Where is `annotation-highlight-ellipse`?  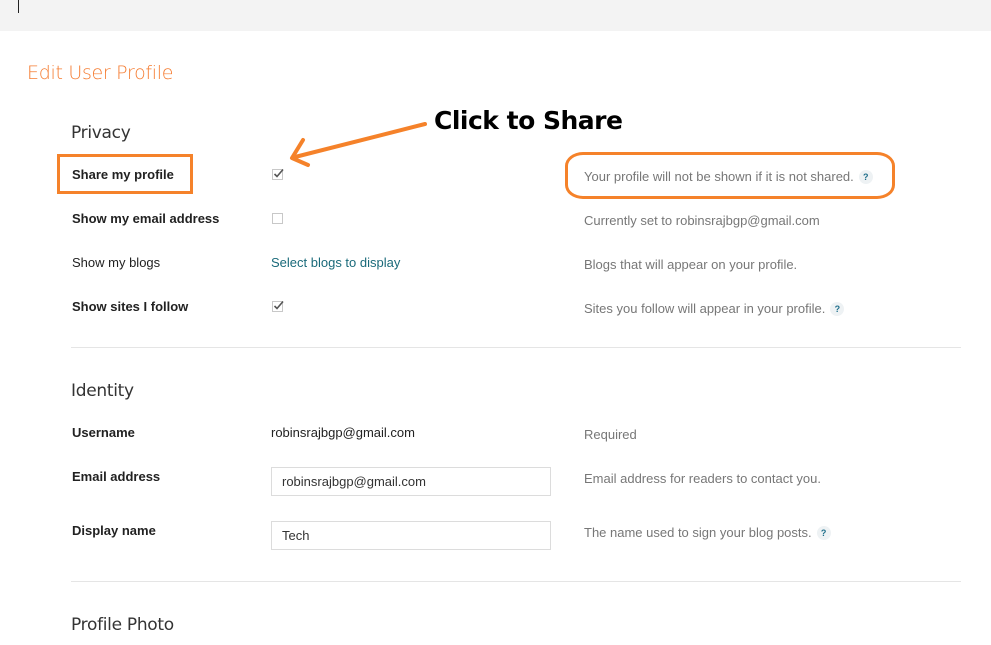
annotation-highlight-ellipse is located at coordinates (730, 175).